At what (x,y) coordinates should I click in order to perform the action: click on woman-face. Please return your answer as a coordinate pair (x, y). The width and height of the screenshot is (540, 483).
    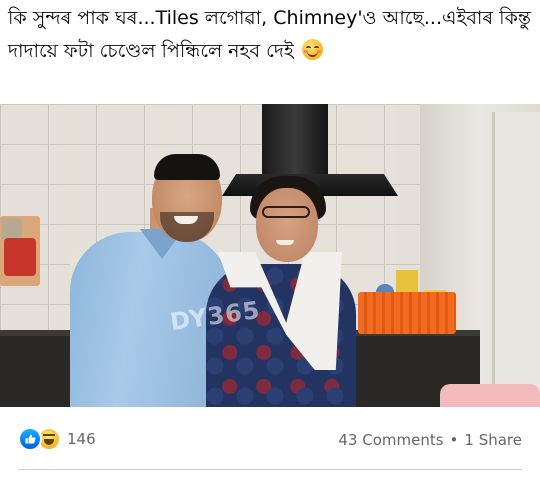
    Looking at the image, I should click on (287, 225).